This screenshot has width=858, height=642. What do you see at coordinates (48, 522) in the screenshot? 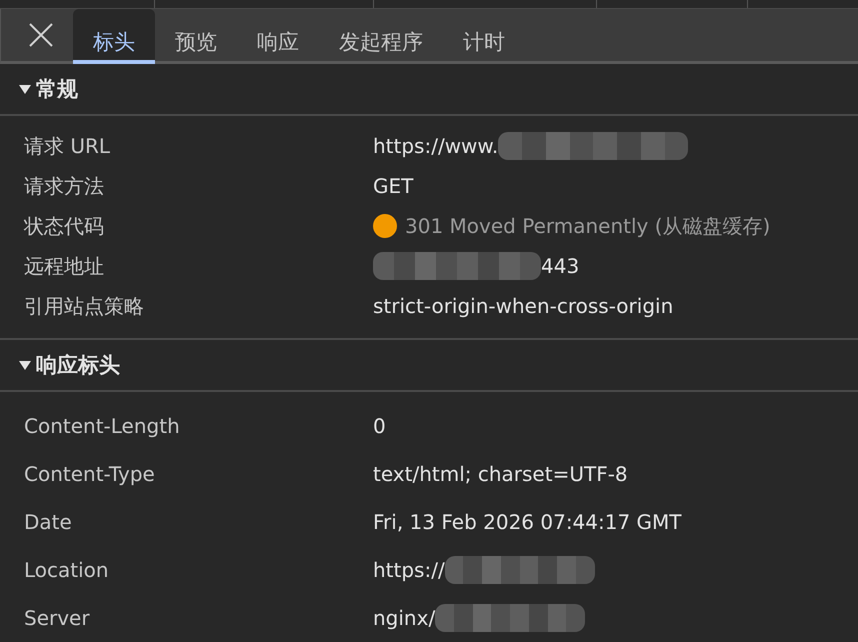
I see `header-name: Date` at bounding box center [48, 522].